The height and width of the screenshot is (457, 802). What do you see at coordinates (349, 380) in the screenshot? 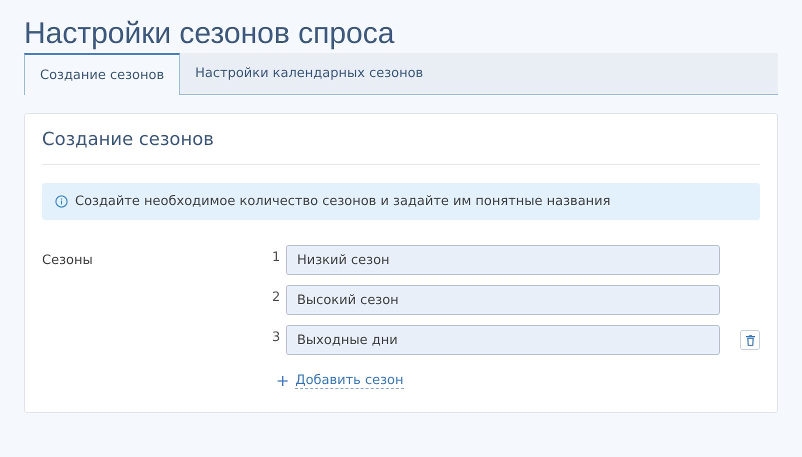
I see `add-season-link: Добавить сезон` at bounding box center [349, 380].